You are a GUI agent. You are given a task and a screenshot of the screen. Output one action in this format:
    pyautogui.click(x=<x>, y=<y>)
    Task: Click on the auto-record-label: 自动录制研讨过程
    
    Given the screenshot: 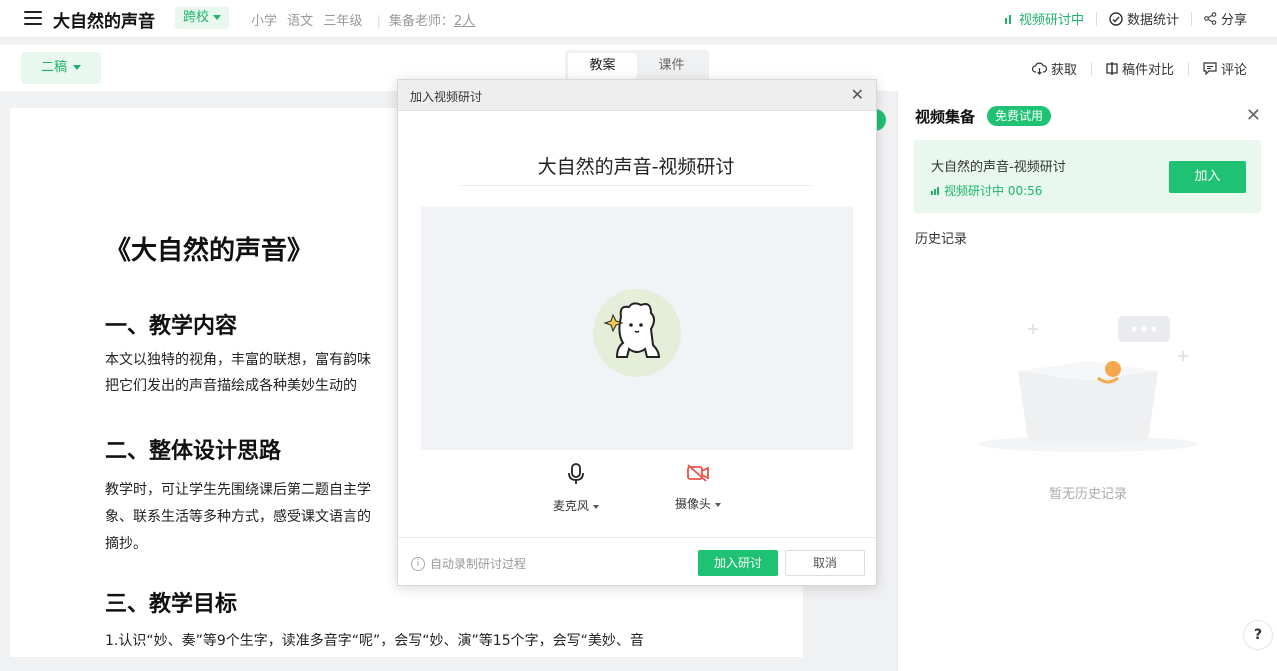 What is the action you would take?
    pyautogui.click(x=478, y=564)
    